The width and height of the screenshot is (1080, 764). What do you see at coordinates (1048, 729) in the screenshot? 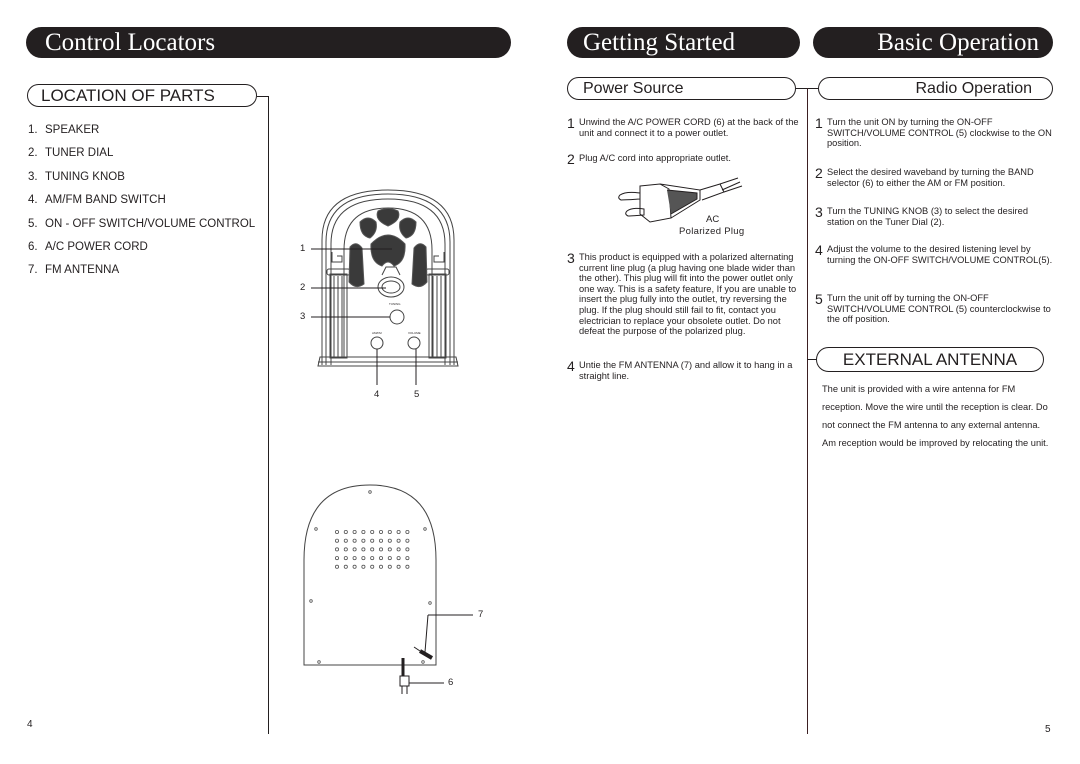
I see `page-number-right: 5` at bounding box center [1048, 729].